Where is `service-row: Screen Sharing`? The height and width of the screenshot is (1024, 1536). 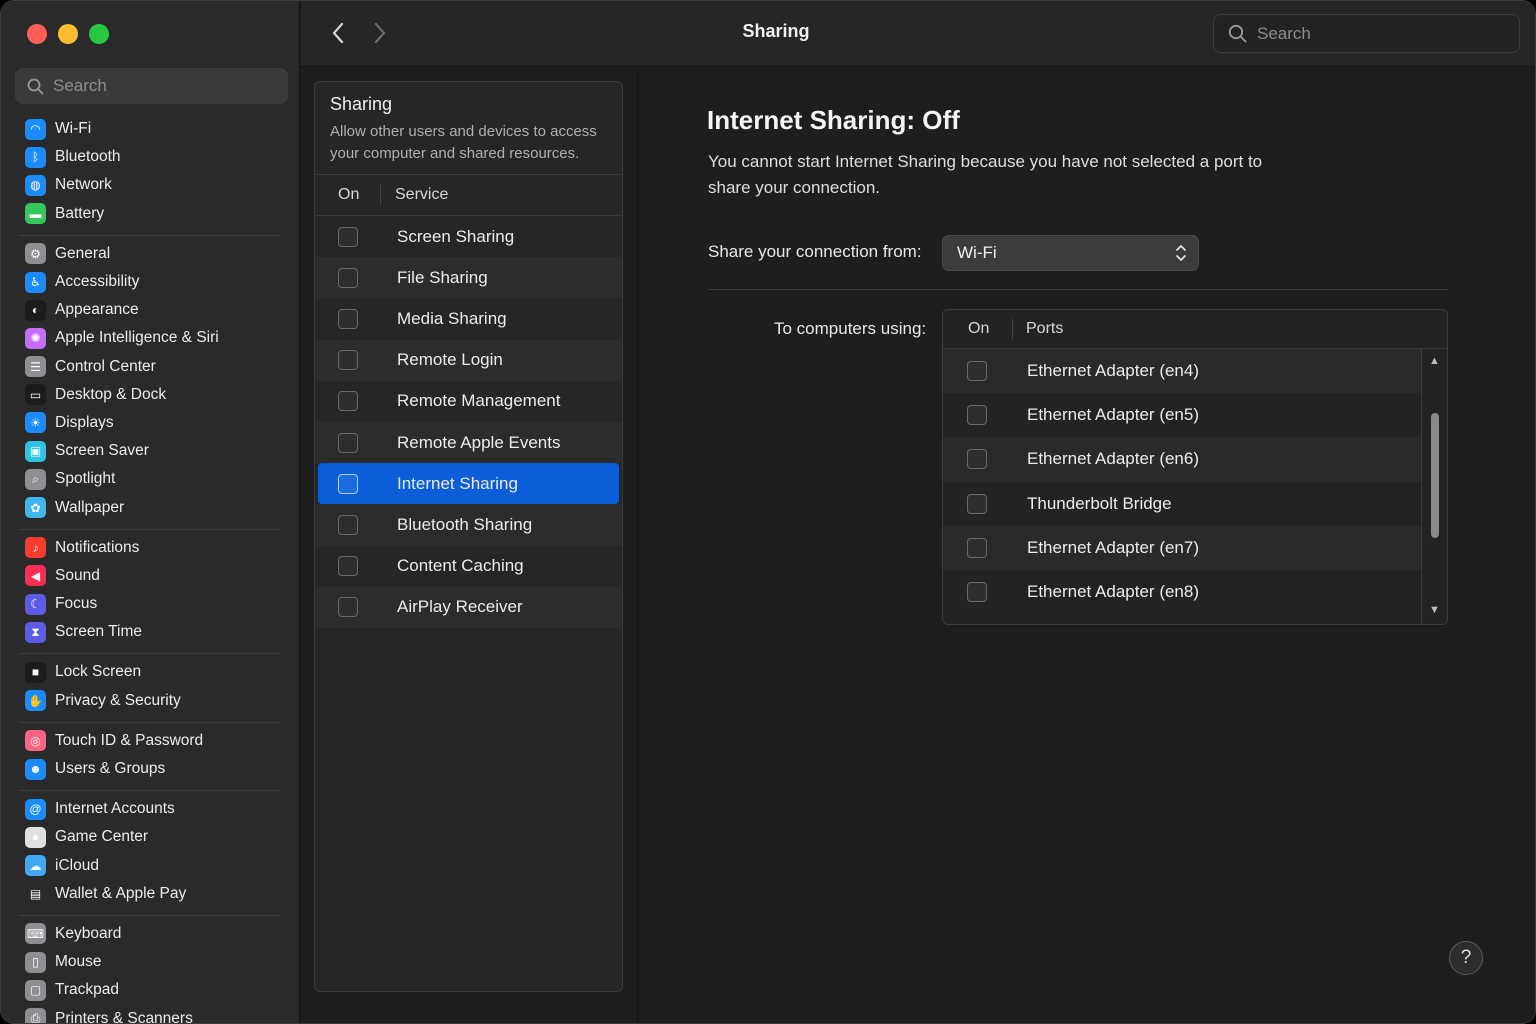 service-row: Screen Sharing is located at coordinates (468, 236).